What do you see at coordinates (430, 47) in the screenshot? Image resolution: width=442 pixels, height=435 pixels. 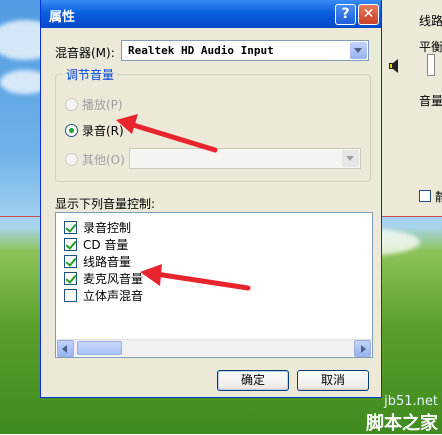 I see `bg-col-label: 平衡` at bounding box center [430, 47].